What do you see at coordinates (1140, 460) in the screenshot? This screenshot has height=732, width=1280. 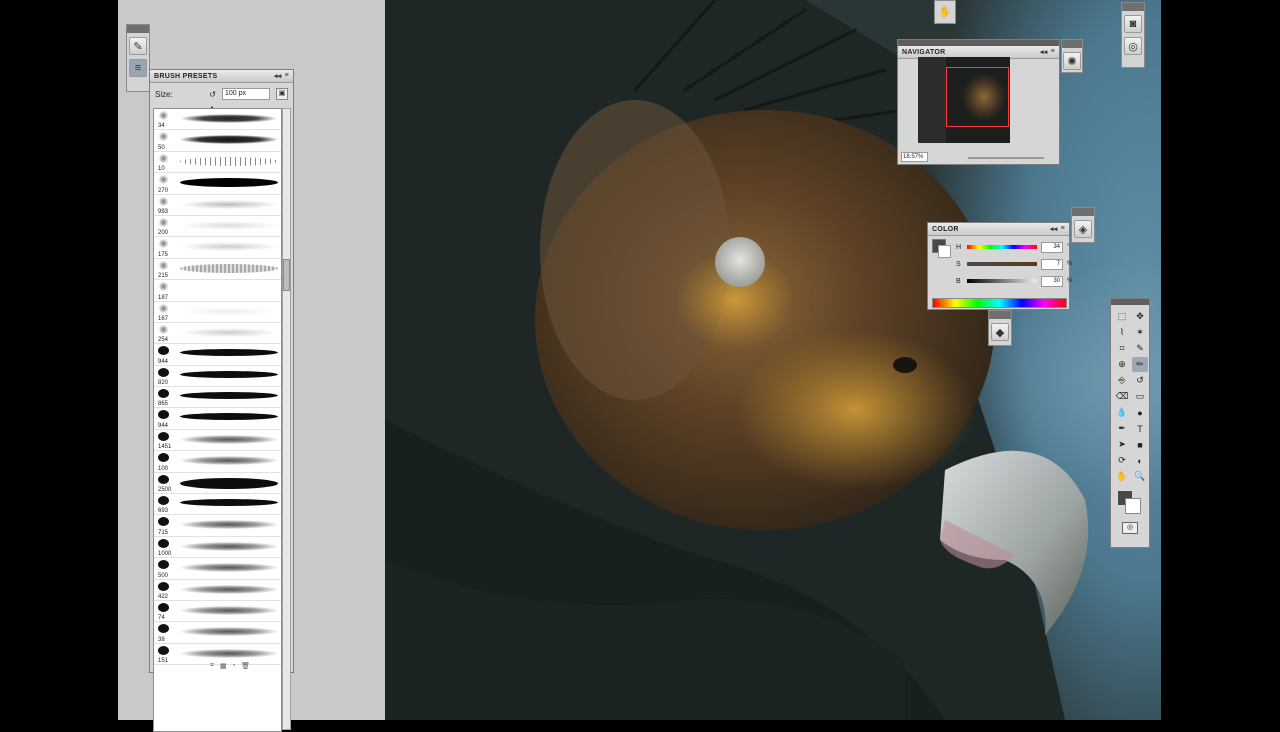 I see `3d-orbit-icon: ◐` at bounding box center [1140, 460].